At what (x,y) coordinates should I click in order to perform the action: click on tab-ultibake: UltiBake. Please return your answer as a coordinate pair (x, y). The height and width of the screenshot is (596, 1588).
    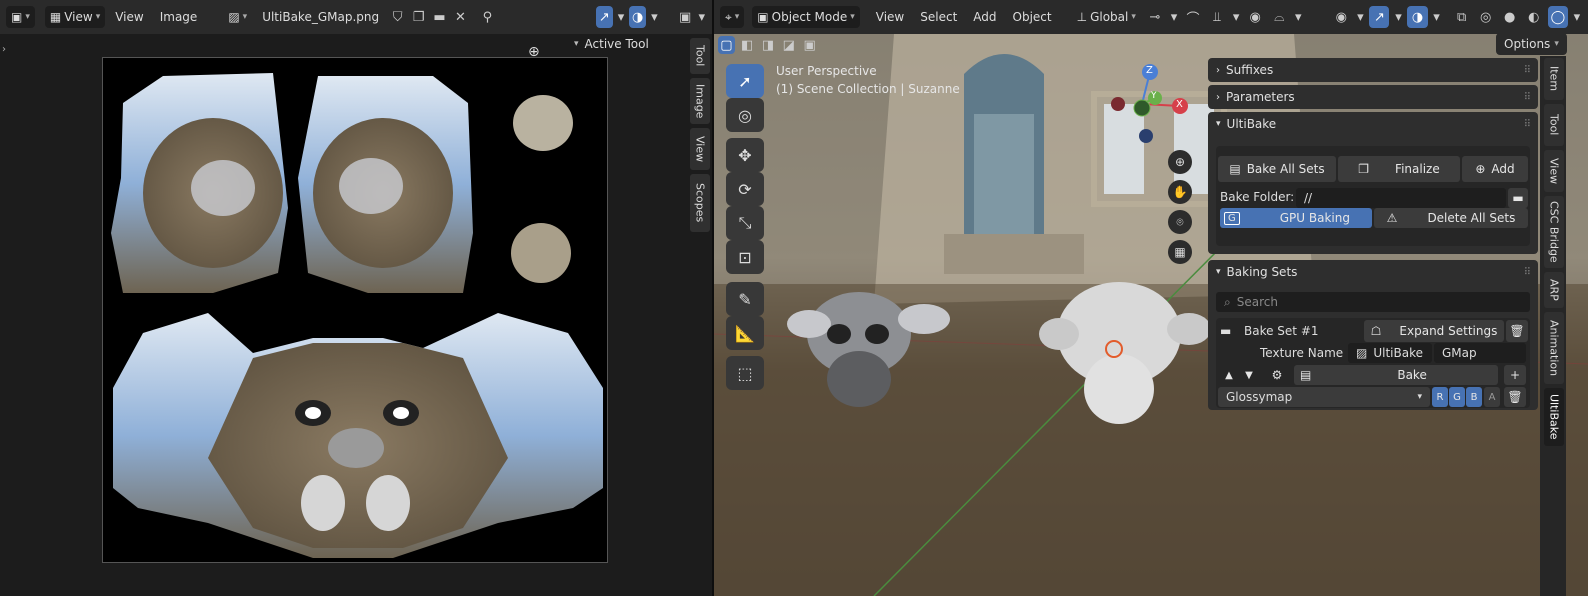
    Looking at the image, I should click on (1554, 417).